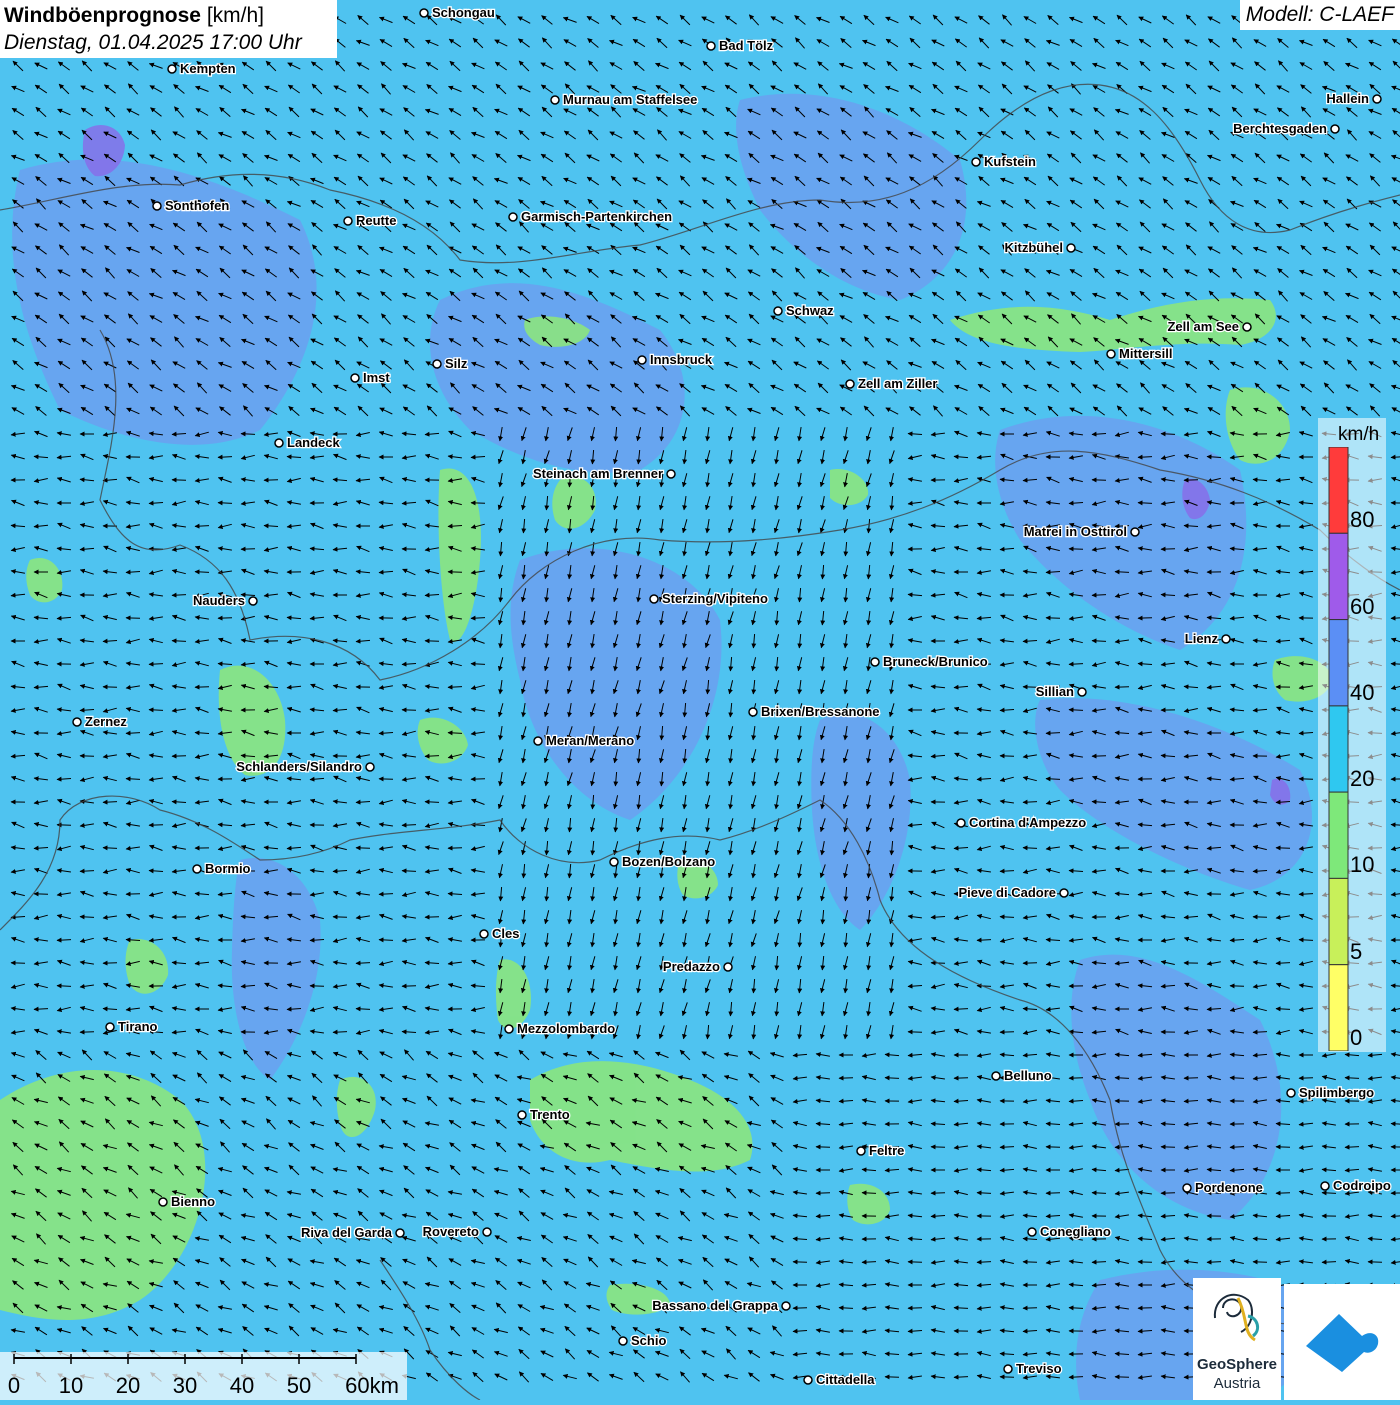 This screenshot has width=1400, height=1405. Describe the element at coordinates (648, 1340) in the screenshot. I see `city-label: Schio` at that location.